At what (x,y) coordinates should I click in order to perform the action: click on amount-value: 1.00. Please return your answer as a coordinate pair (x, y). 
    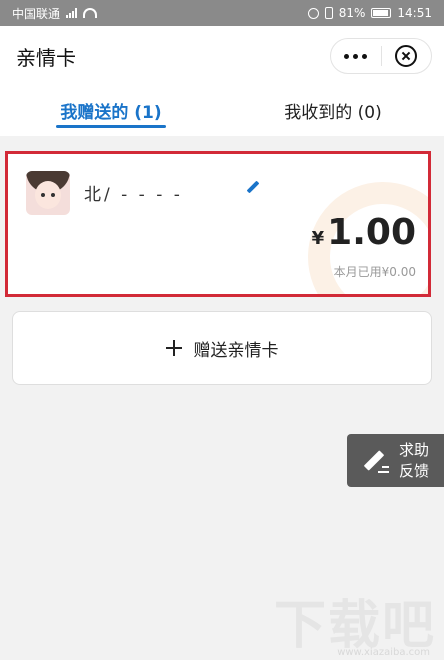
    Looking at the image, I should click on (371, 232).